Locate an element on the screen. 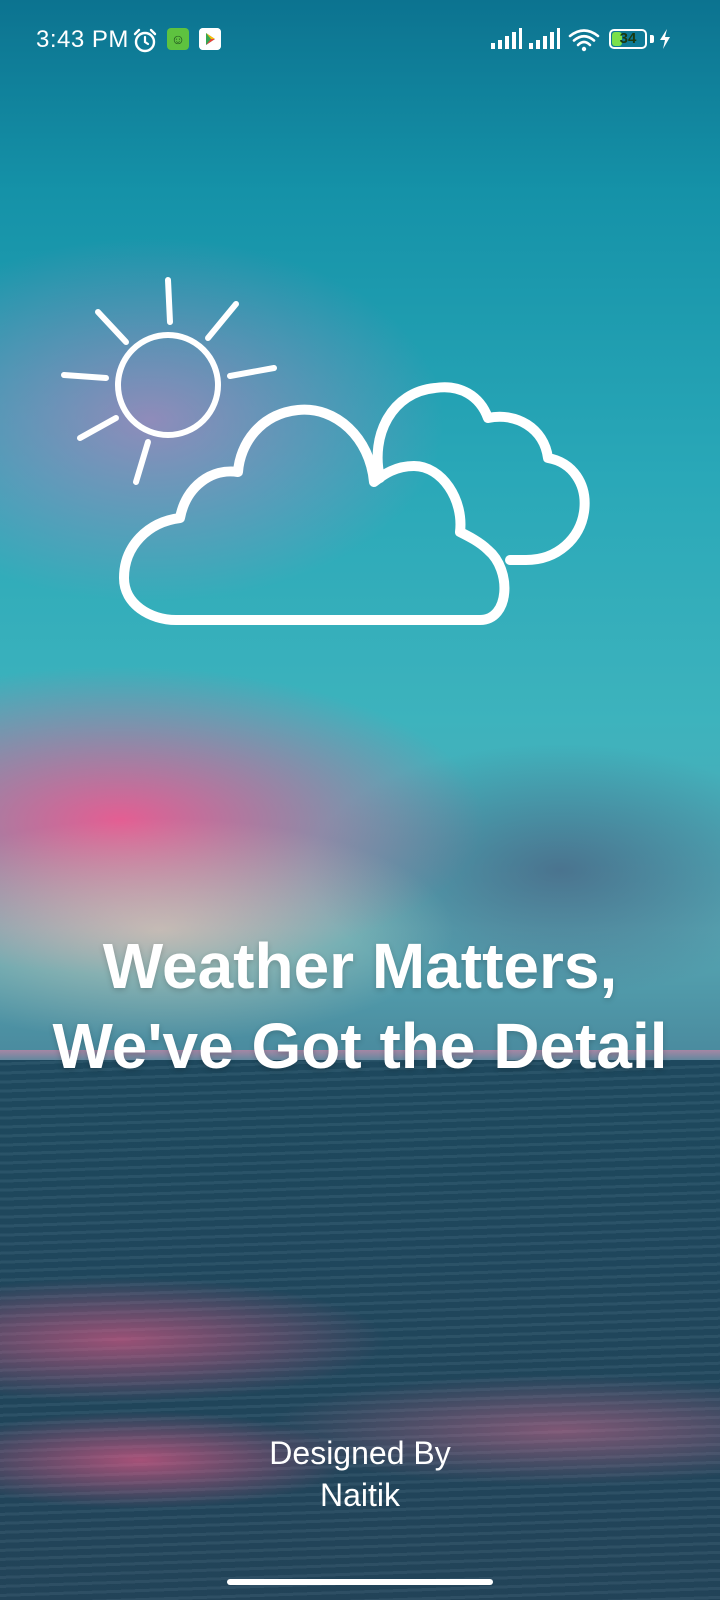  designer-credit: Designed By Naitik is located at coordinates (360, 1474).